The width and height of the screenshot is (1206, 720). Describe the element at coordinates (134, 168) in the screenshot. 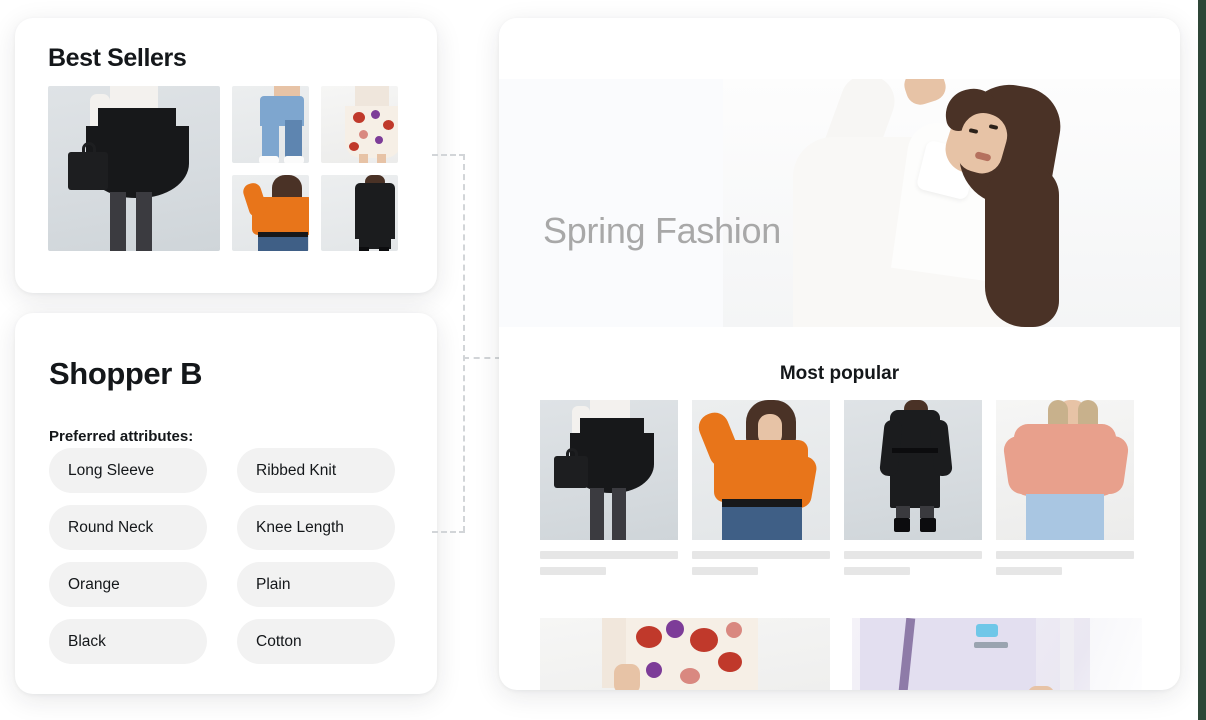

I see `best-seller-item-black-midi-skirt` at that location.